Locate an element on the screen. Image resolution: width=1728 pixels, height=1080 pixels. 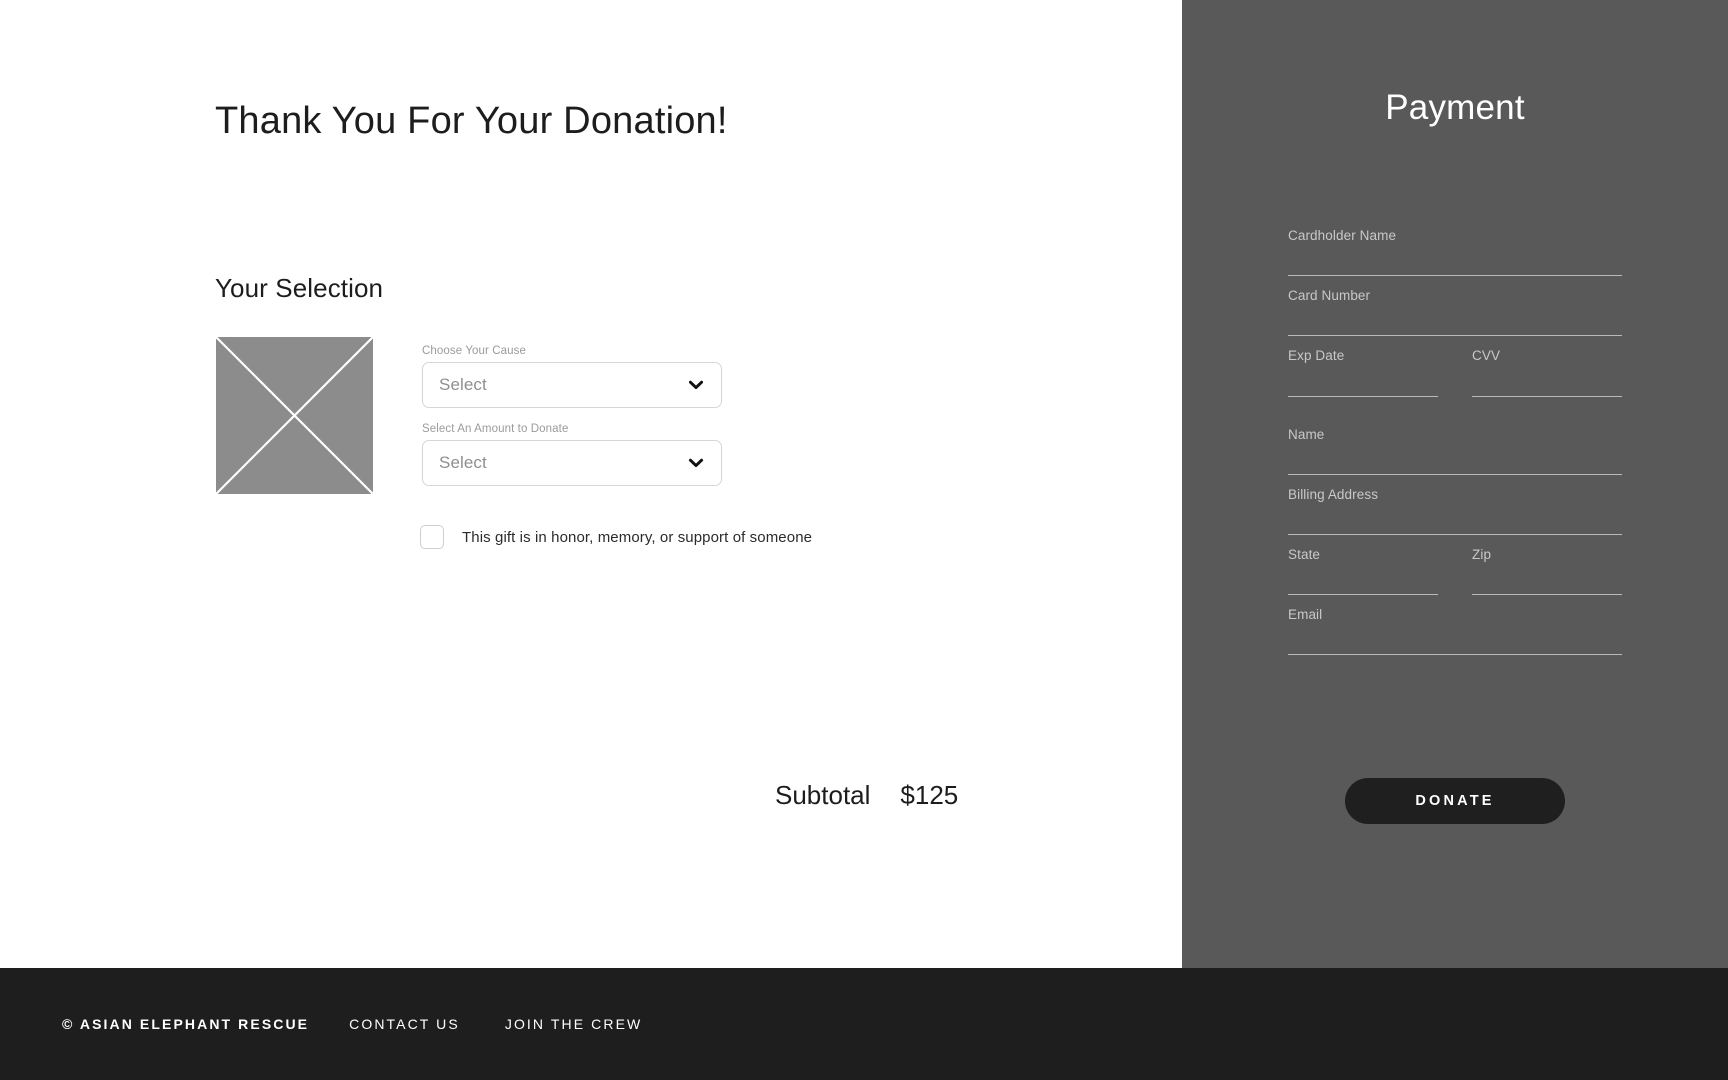
exp-cvv-row: Exp Date CVV is located at coordinates (1455, 372).